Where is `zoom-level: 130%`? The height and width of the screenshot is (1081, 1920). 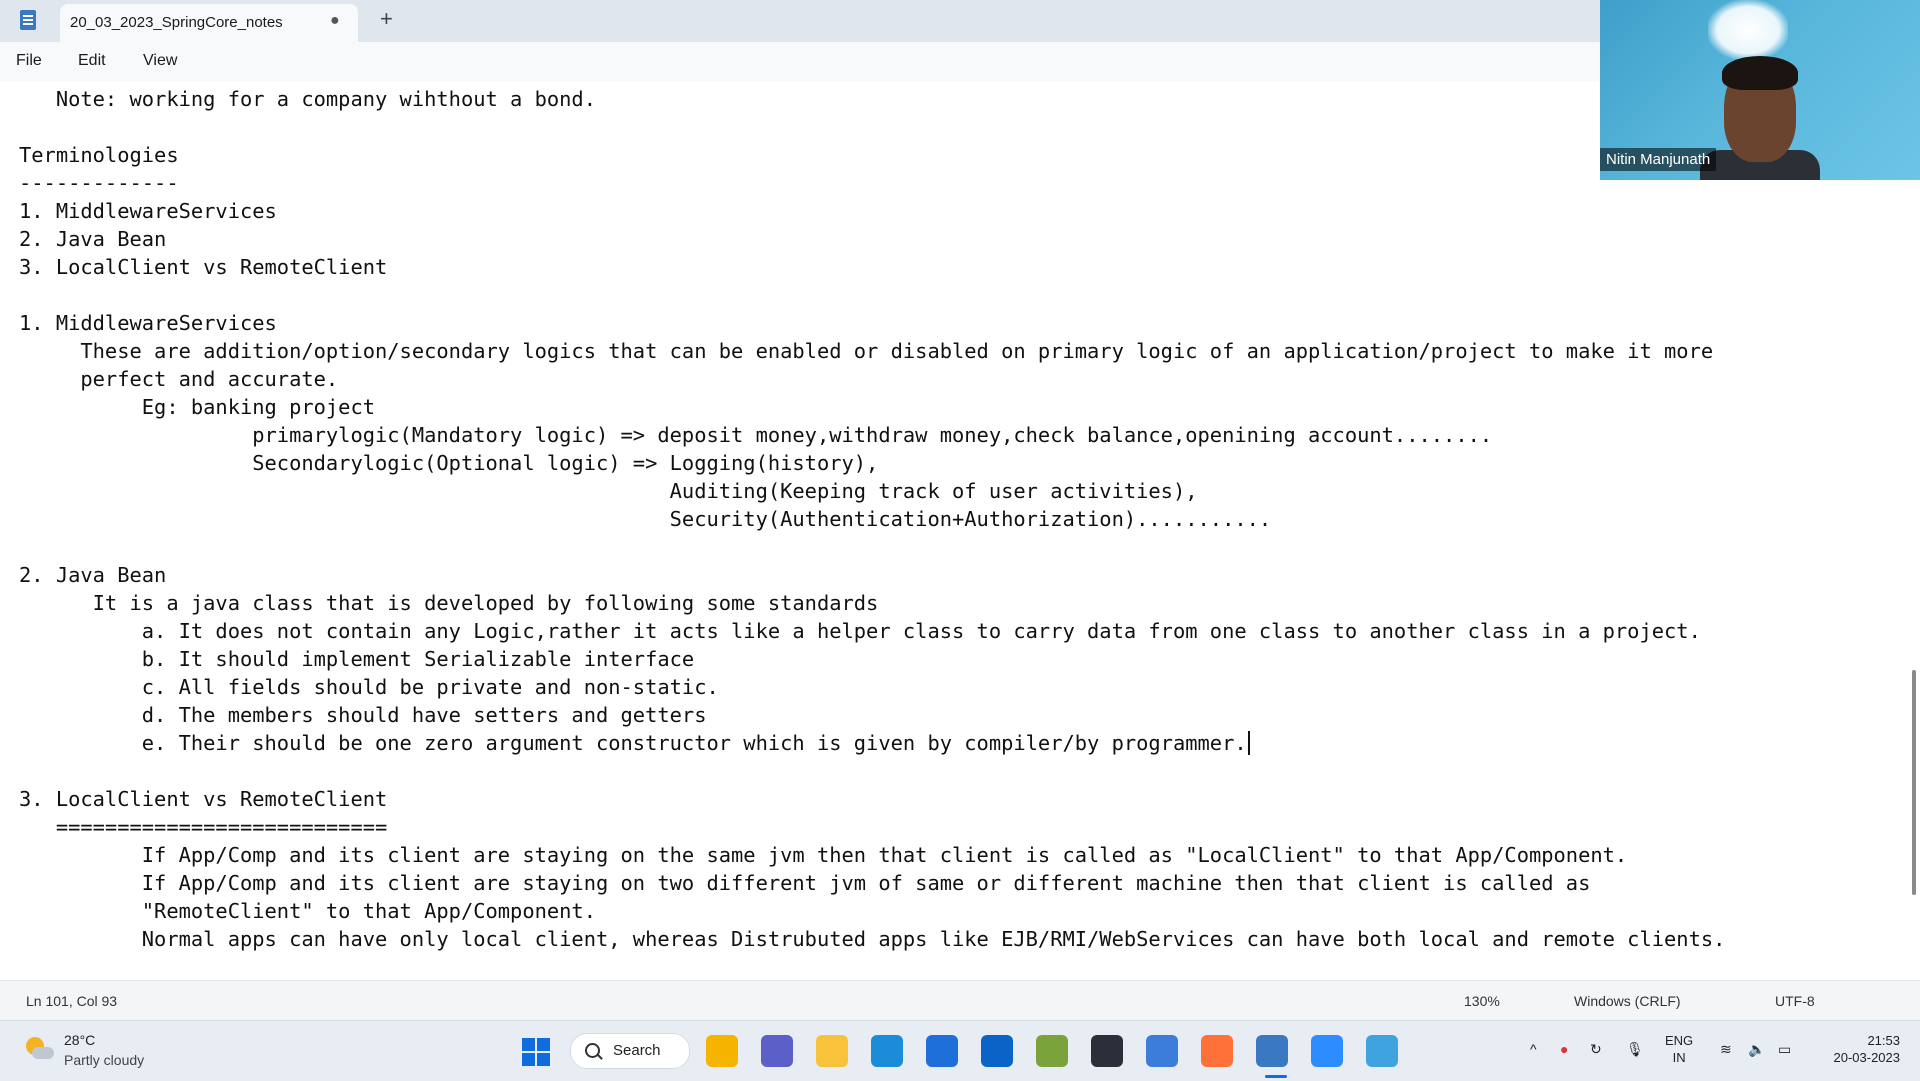
zoom-level: 130% is located at coordinates (1482, 1001).